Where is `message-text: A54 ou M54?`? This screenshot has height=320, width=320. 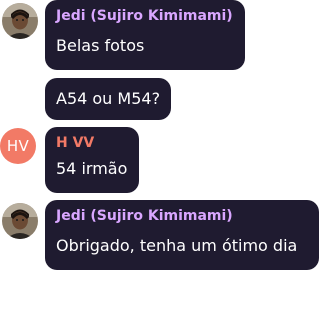 message-text: A54 ou M54? is located at coordinates (108, 98).